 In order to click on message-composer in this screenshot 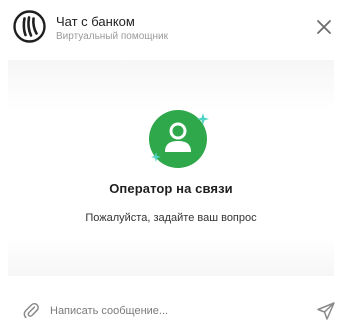, I will do `click(171, 305)`.